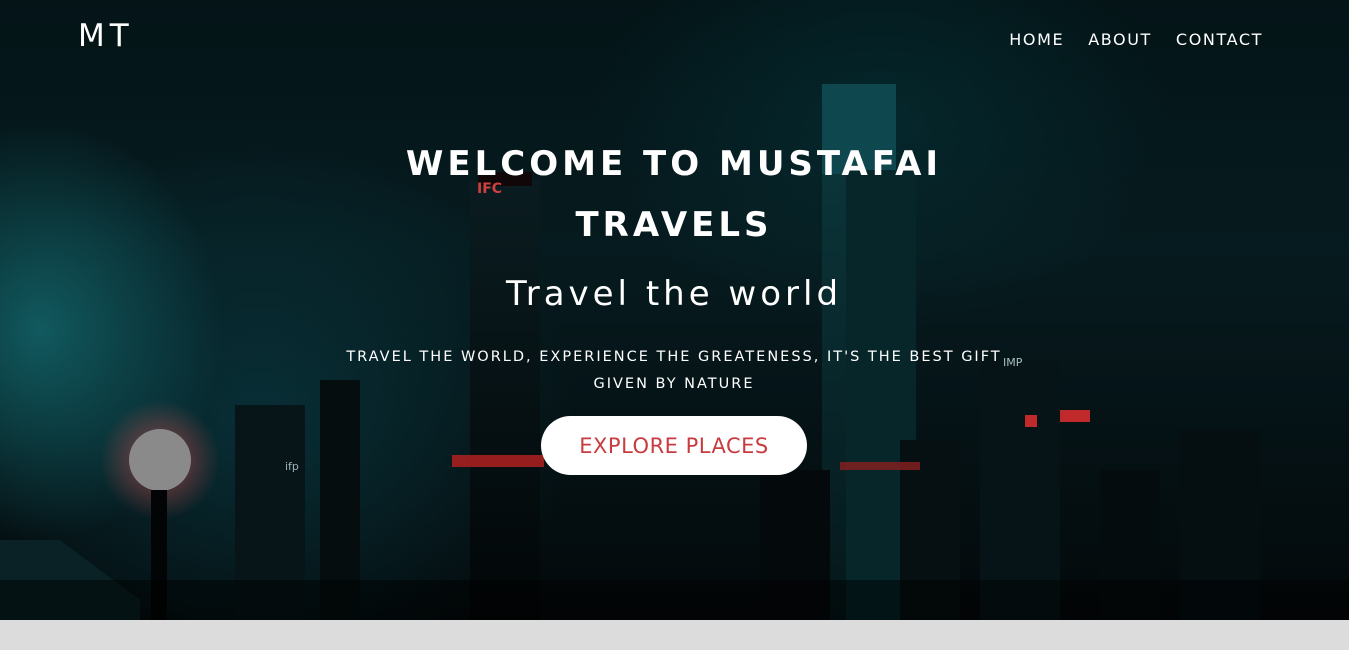 The height and width of the screenshot is (650, 1349). I want to click on hero-title: WELCOME TO MUSTAFAI TRAVELS, so click(674, 194).